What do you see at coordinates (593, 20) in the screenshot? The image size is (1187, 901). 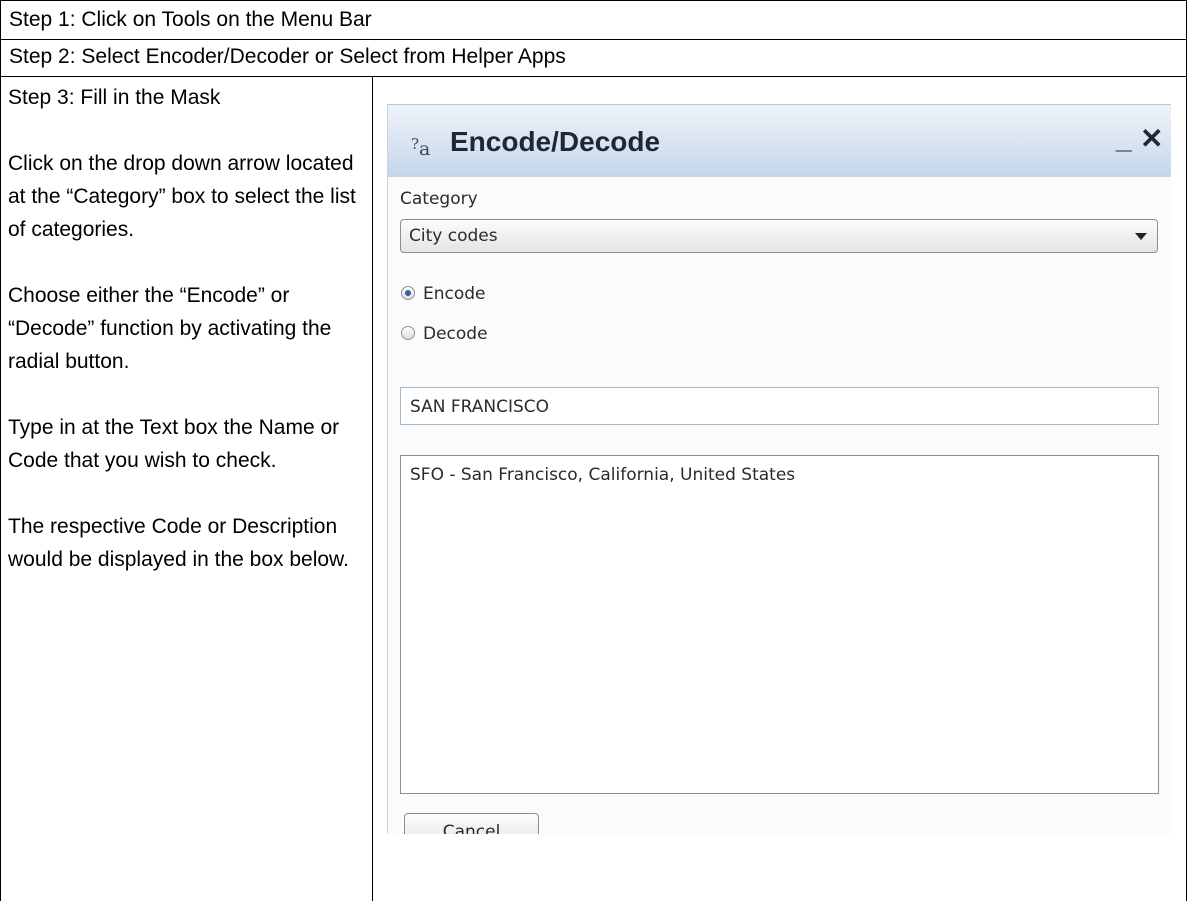 I see `step1-row: Step 1: Click on Tools on the Menu Bar` at bounding box center [593, 20].